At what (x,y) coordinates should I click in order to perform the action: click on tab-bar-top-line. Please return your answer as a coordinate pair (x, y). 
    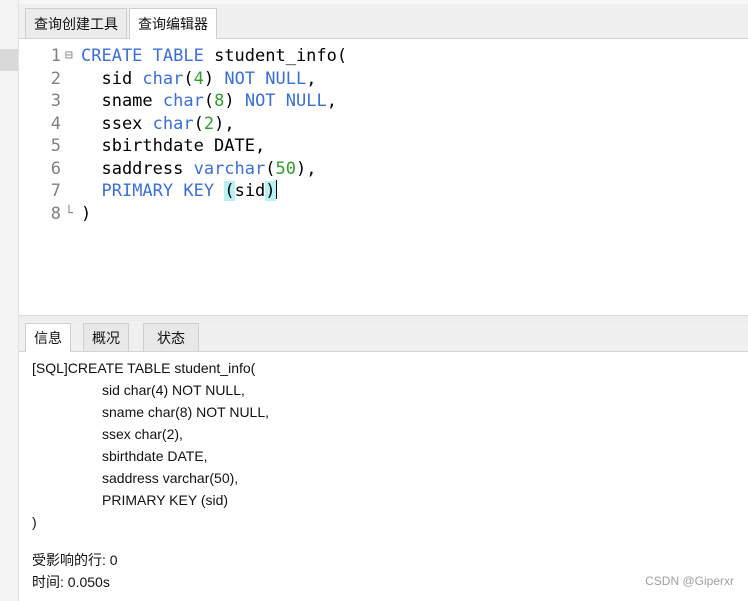
    Looking at the image, I should click on (383, 2).